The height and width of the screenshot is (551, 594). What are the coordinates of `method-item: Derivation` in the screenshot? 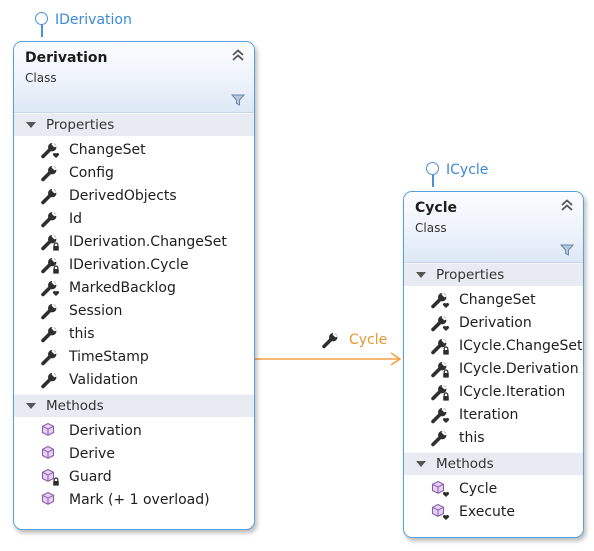 It's located at (134, 430).